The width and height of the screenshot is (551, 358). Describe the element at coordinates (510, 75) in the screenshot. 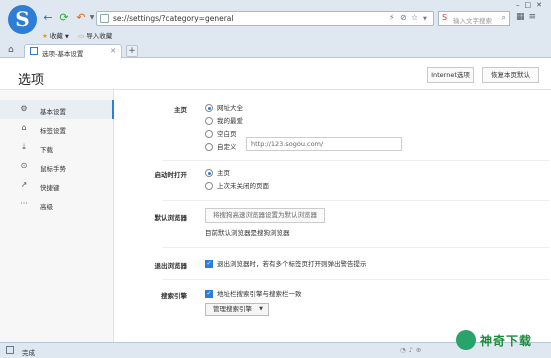

I see `restore-defaults-button: 恢复本页默认` at that location.